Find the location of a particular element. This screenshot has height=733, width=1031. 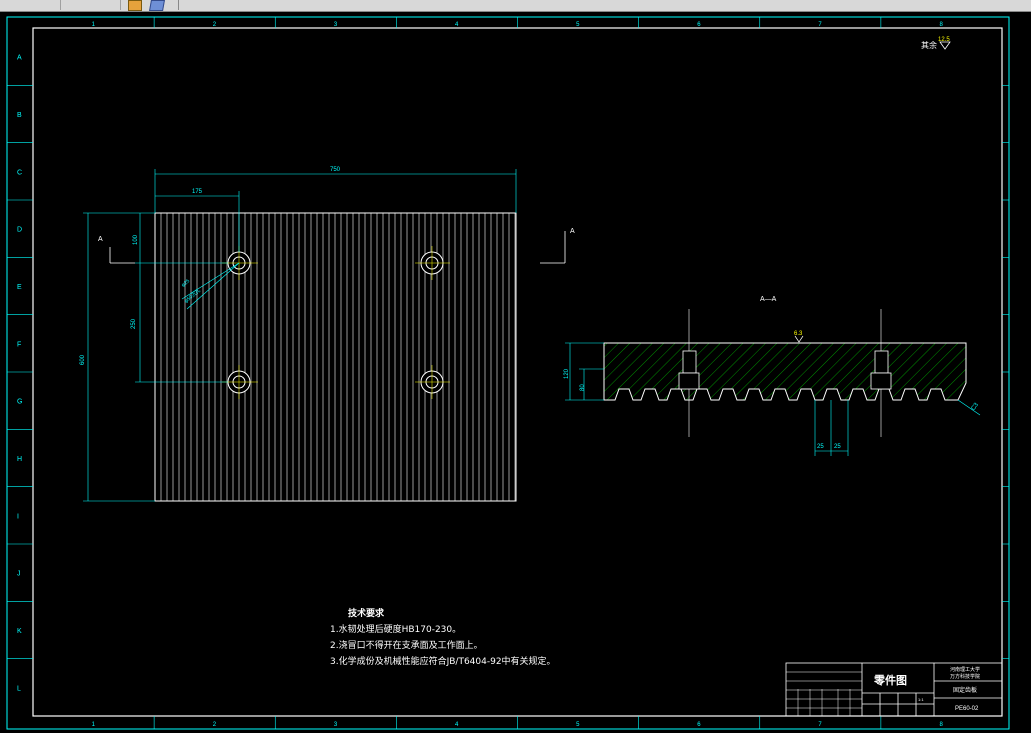

notes-title: 技术要求 is located at coordinates (366, 614).